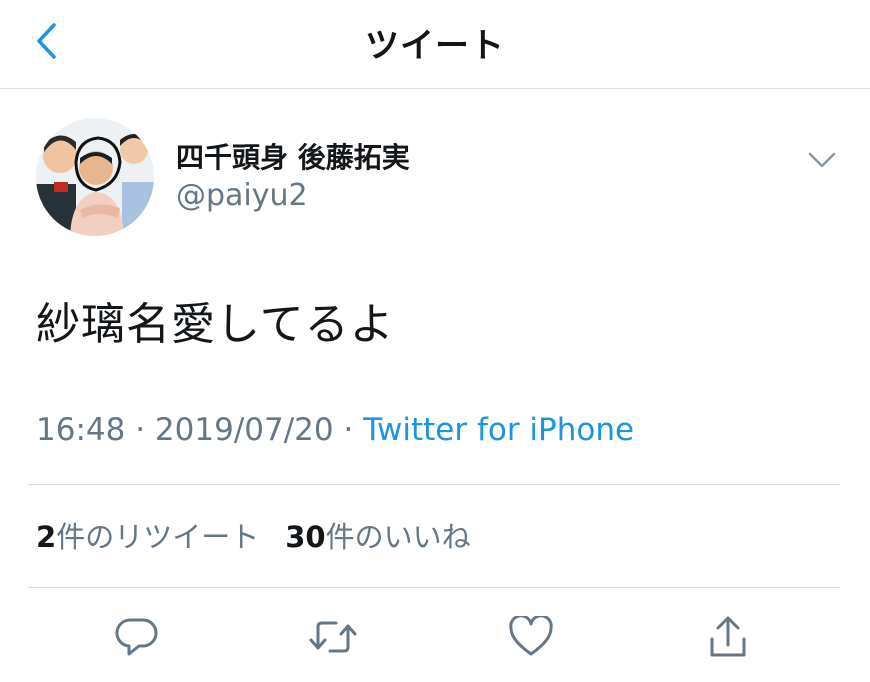 The image size is (870, 682). What do you see at coordinates (244, 430) in the screenshot?
I see `tweet-date: 2019/07/20` at bounding box center [244, 430].